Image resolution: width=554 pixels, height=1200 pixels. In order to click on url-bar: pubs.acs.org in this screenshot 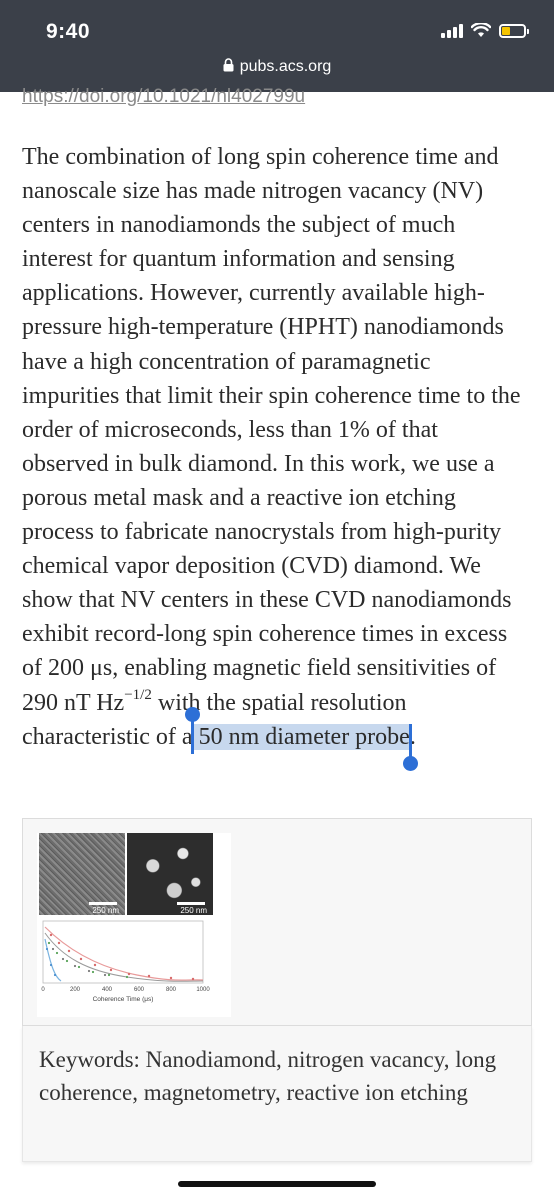, I will do `click(277, 67)`.